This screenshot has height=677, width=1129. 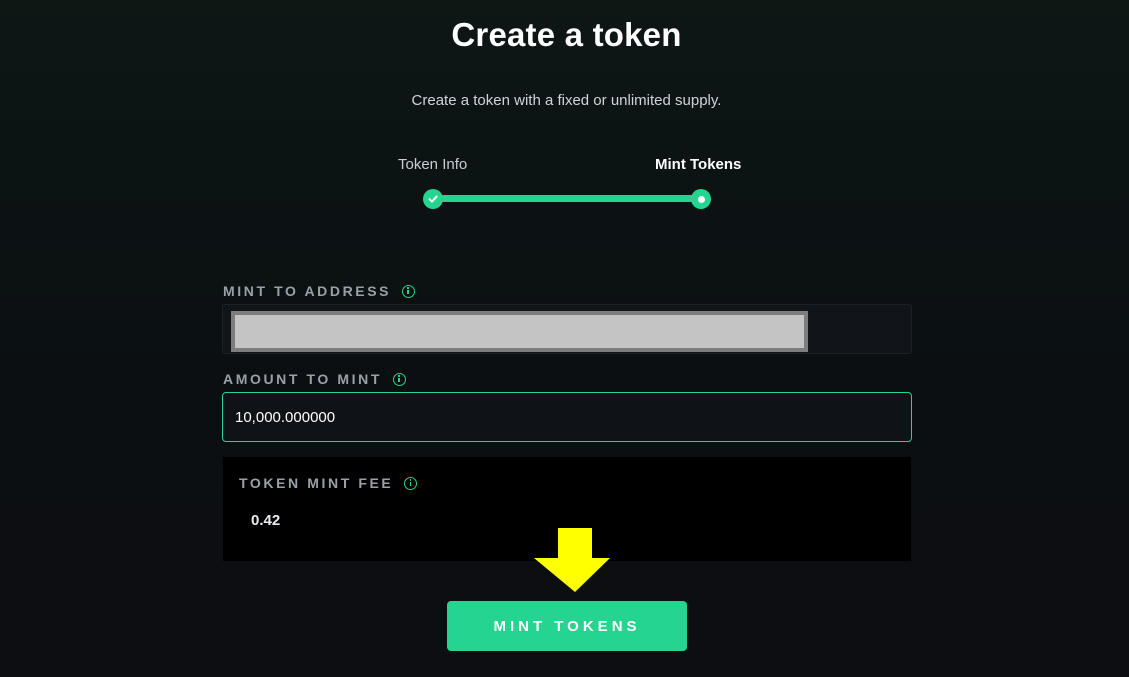 What do you see at coordinates (567, 417) in the screenshot?
I see `amount-to-mint-input` at bounding box center [567, 417].